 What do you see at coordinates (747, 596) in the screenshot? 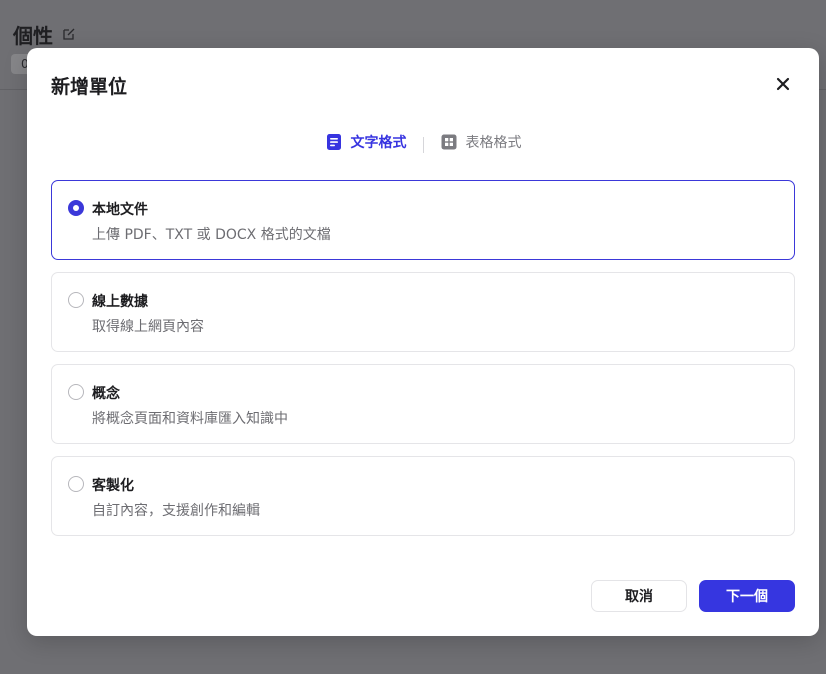
I see `next-button: 下一個` at bounding box center [747, 596].